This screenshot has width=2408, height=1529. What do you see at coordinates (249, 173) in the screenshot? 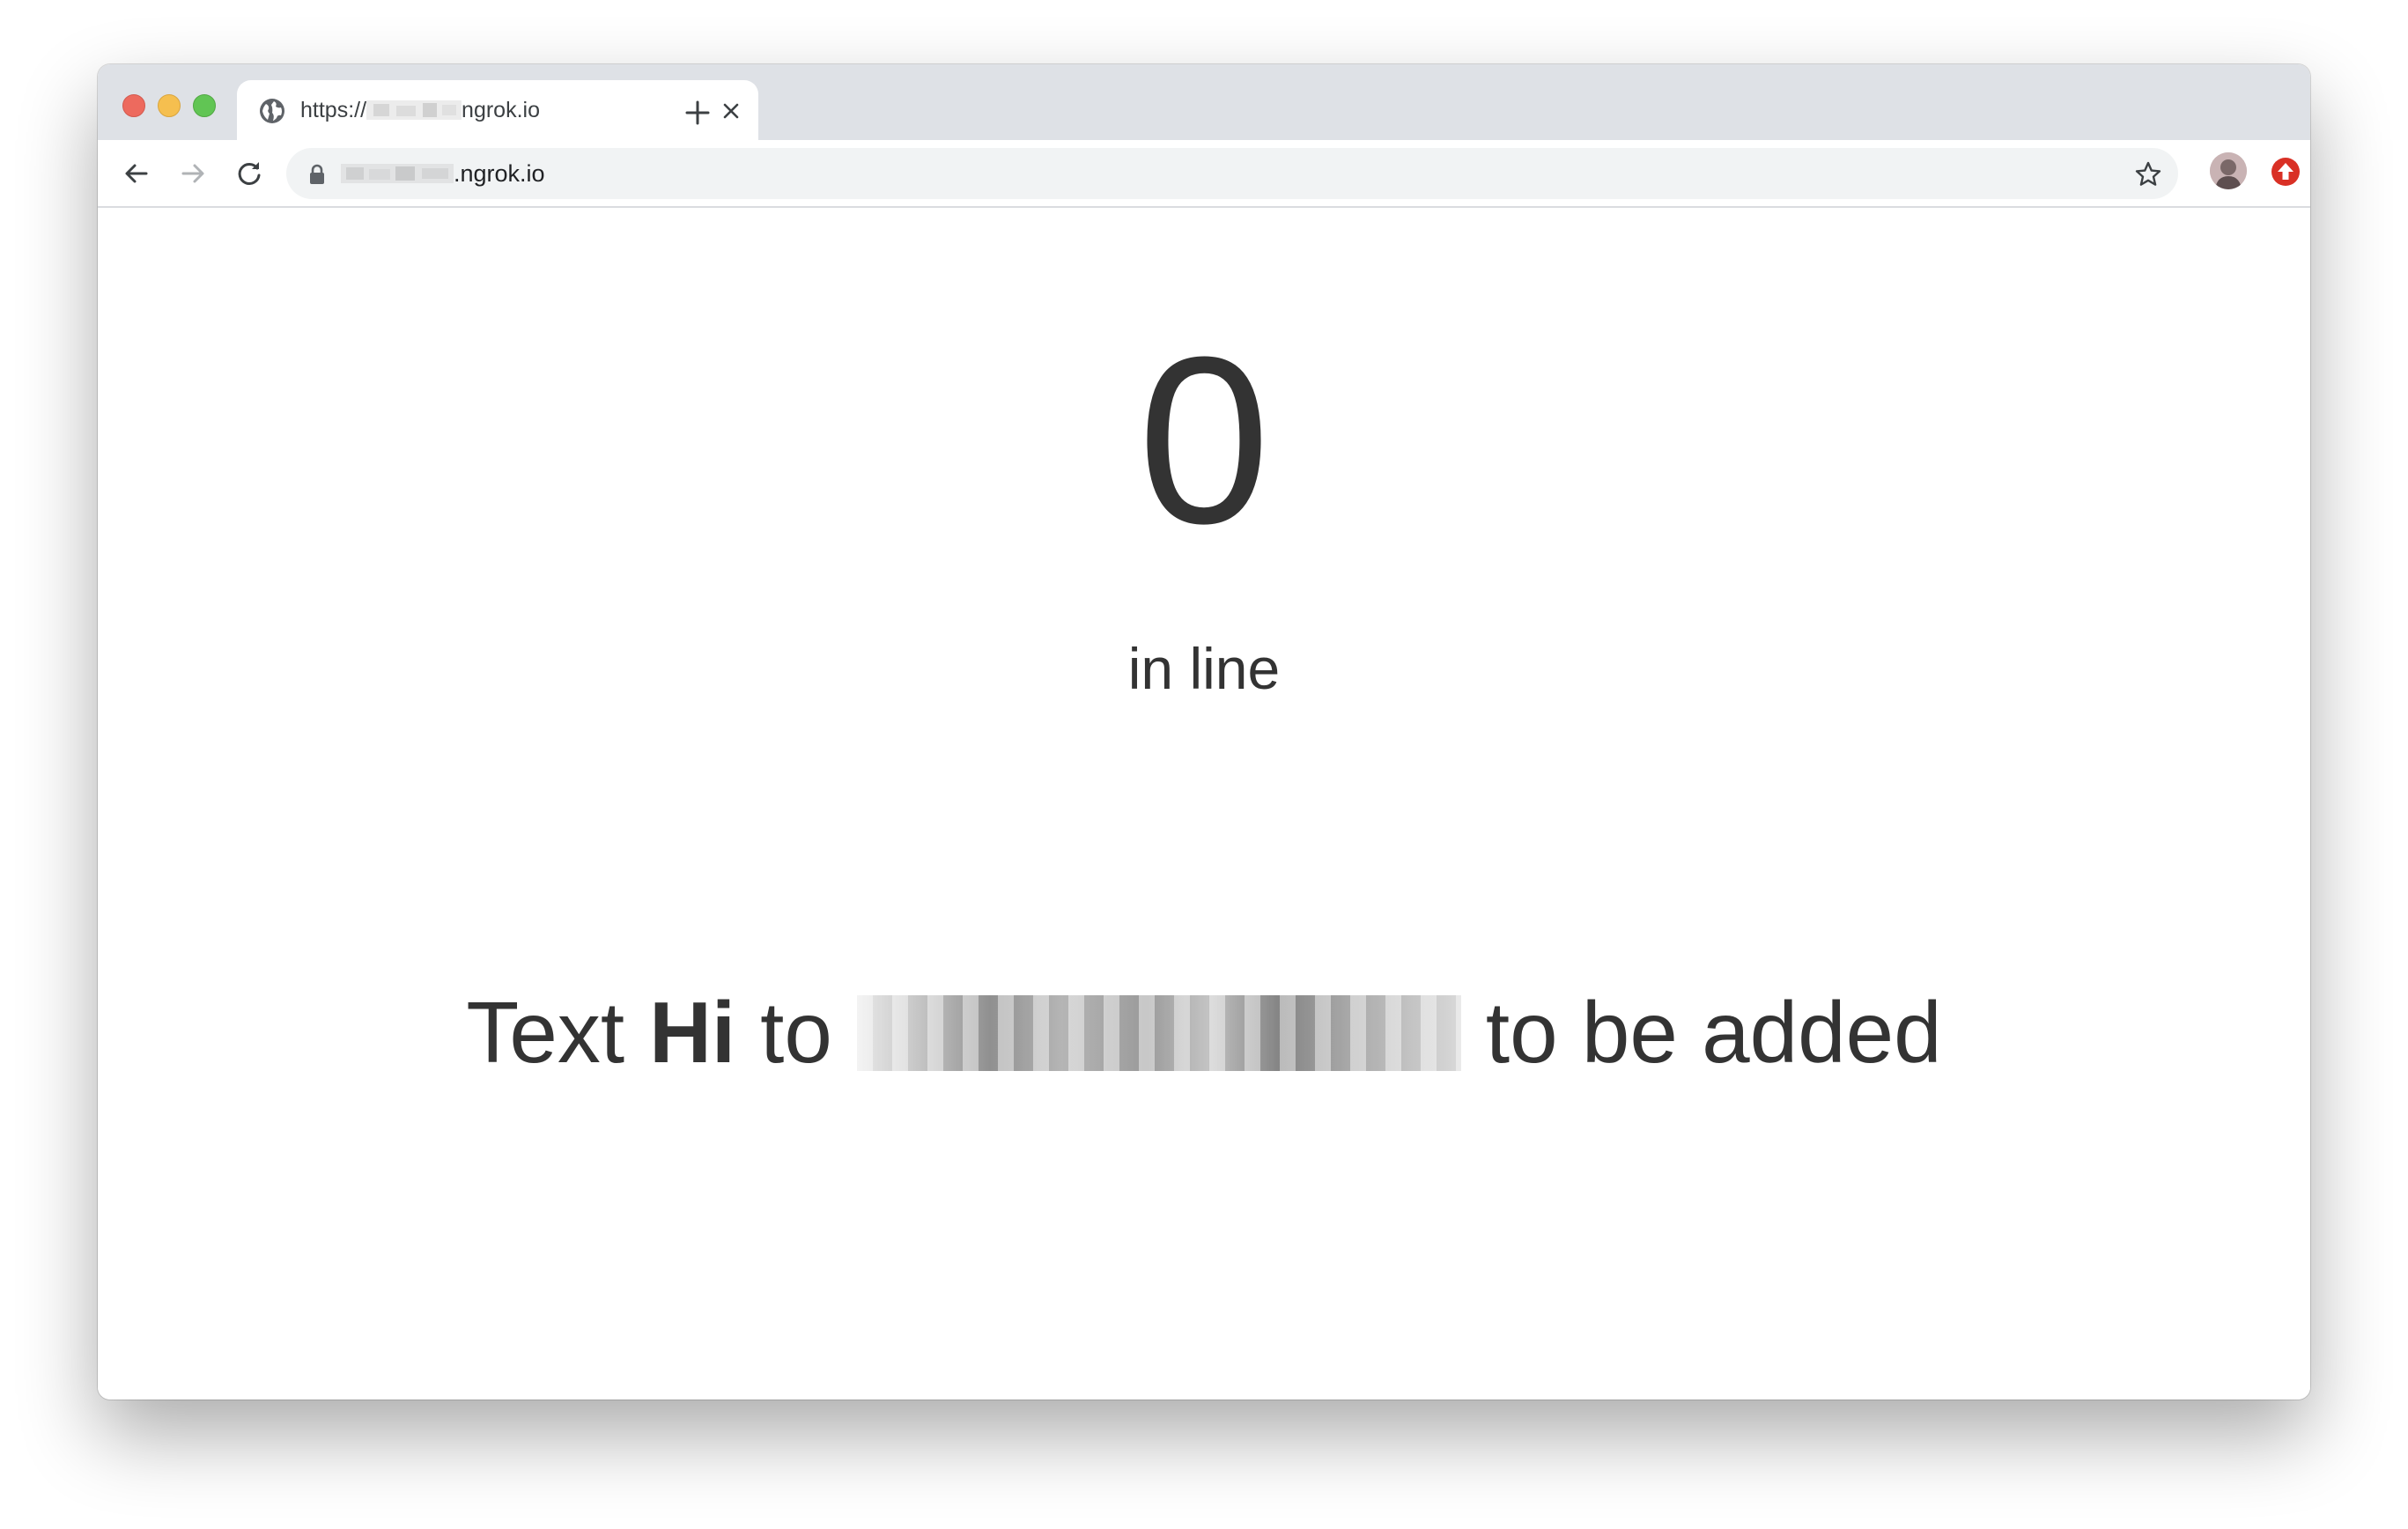
I see `reload-icon` at bounding box center [249, 173].